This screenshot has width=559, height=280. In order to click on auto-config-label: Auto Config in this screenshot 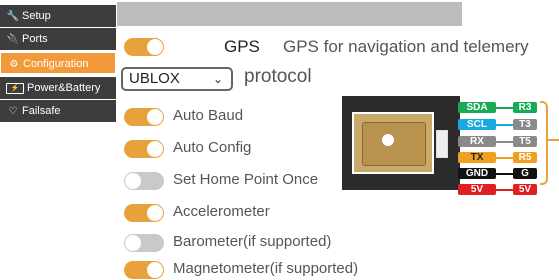, I will do `click(212, 147)`.